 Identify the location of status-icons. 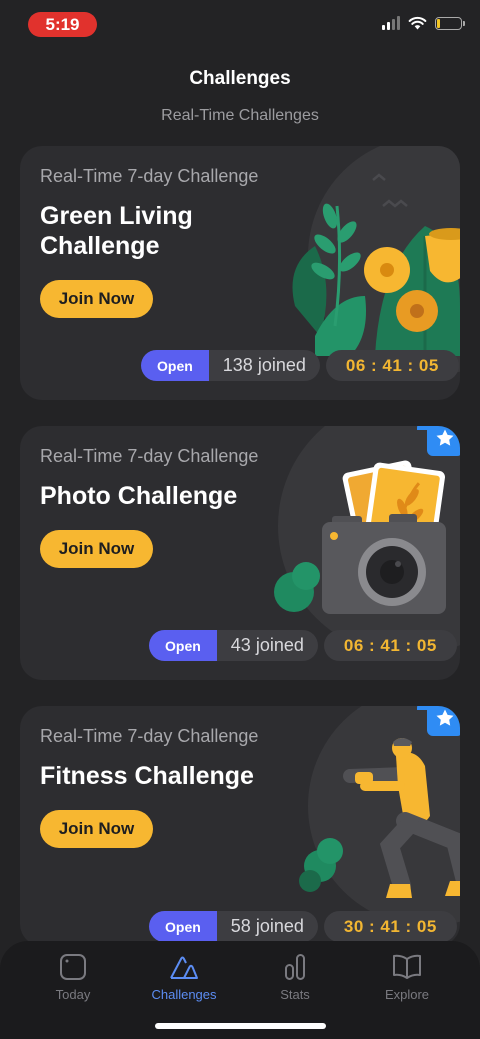
(423, 23).